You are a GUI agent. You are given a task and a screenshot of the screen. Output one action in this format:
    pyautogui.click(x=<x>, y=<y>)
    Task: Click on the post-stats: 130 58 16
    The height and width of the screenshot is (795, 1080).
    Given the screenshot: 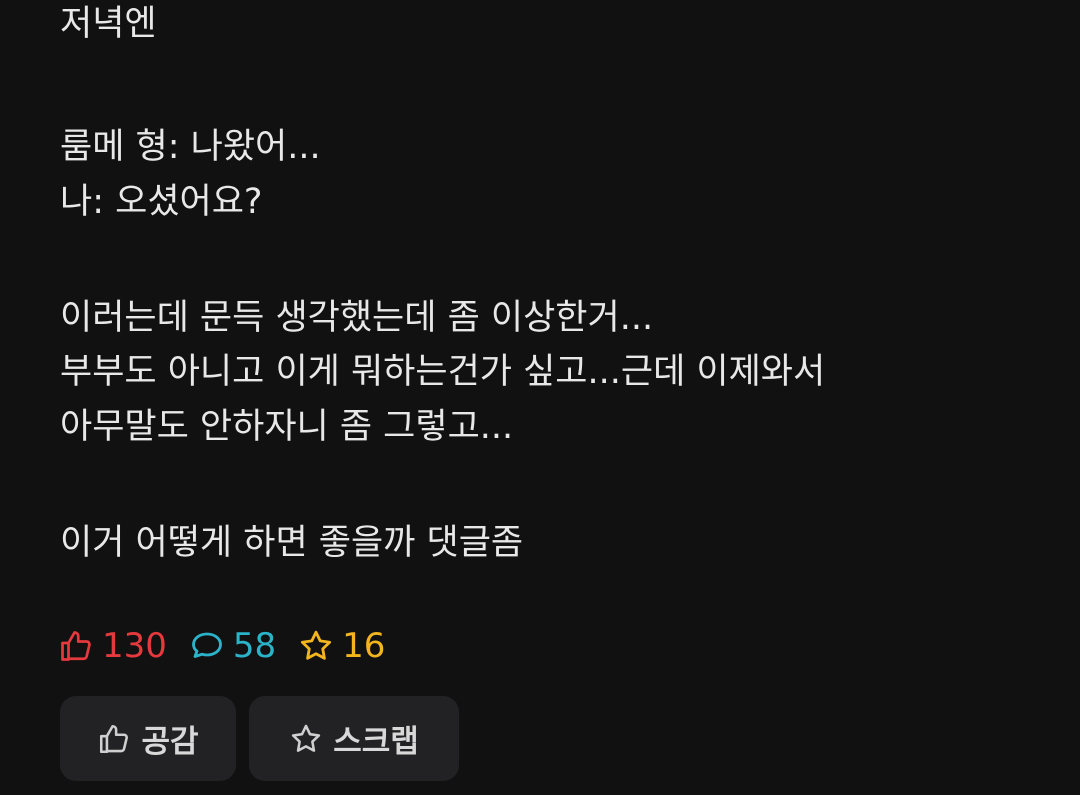 What is the action you would take?
    pyautogui.click(x=232, y=646)
    